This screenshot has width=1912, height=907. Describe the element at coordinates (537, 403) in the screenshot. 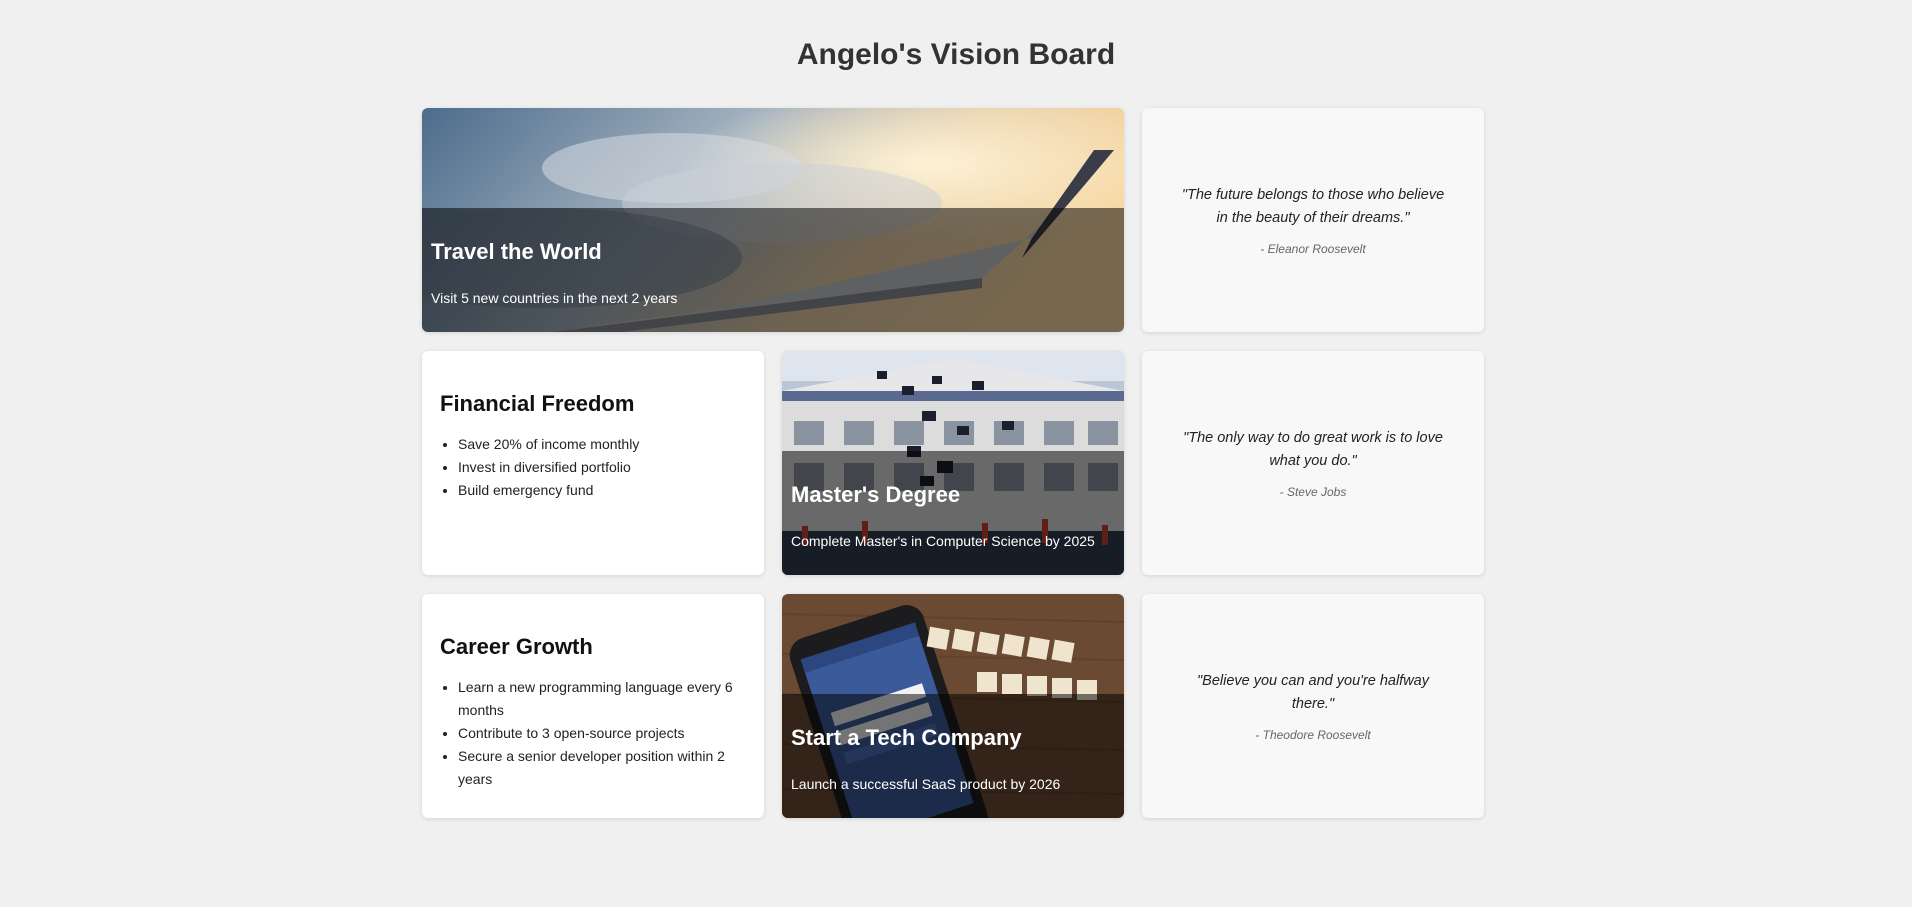

I see `financial-title: Financial Freedom` at that location.